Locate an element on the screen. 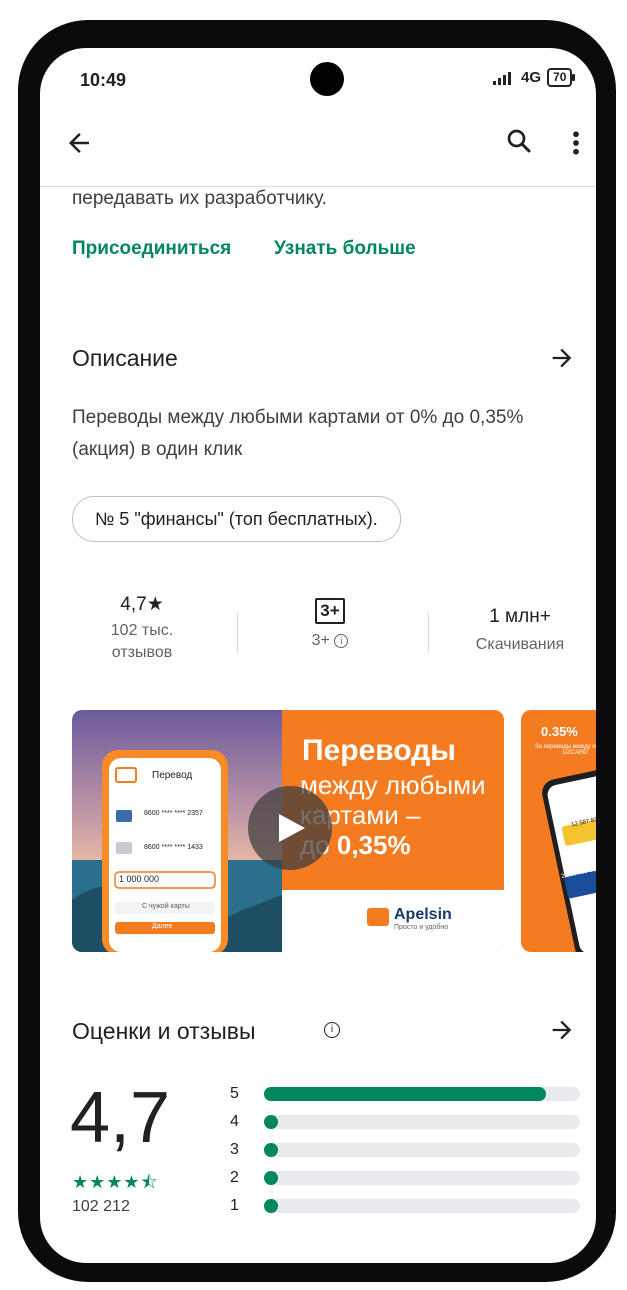 Image resolution: width=627 pixels, height=1290 pixels. rating-bar-row: 1 is located at coordinates (405, 1206).